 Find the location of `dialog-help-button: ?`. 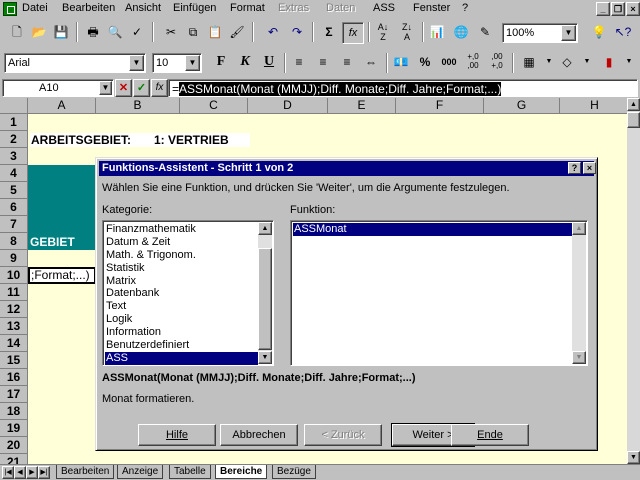

dialog-help-button: ? is located at coordinates (574, 168).